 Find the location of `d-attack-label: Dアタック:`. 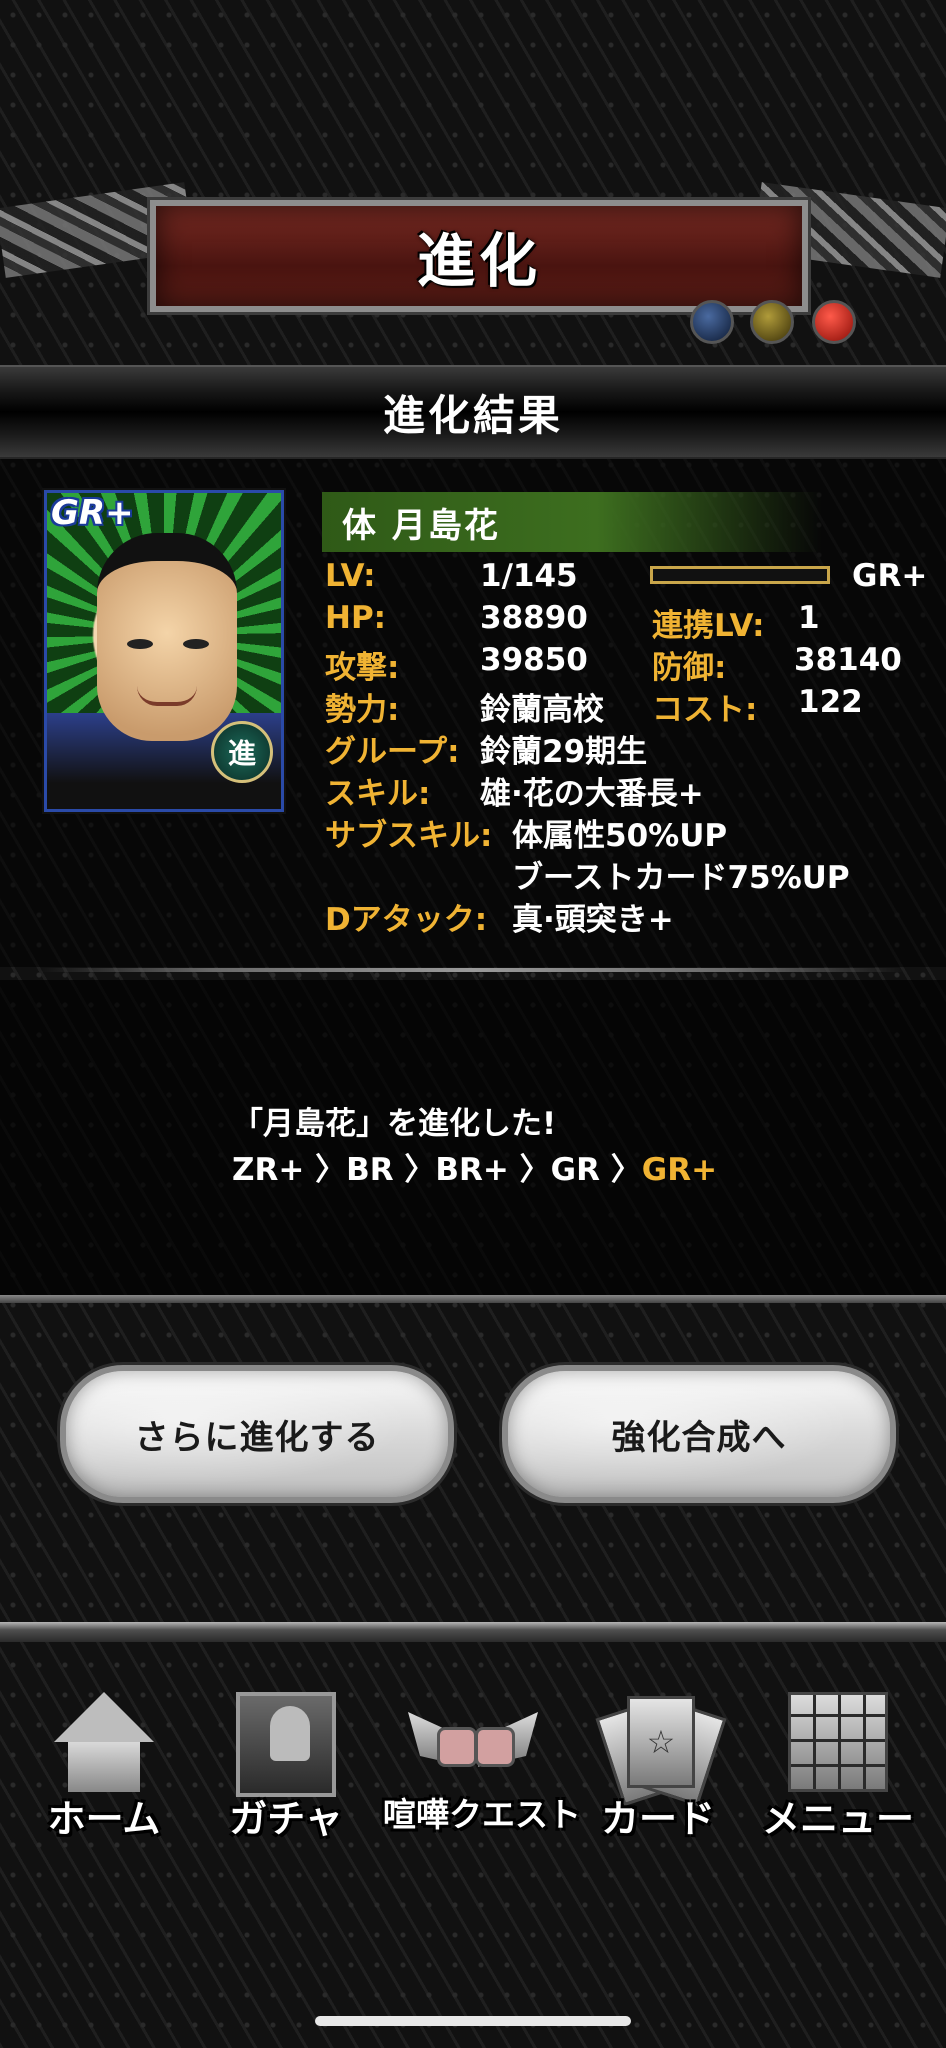

d-attack-label: Dアタック: is located at coordinates (406, 920).